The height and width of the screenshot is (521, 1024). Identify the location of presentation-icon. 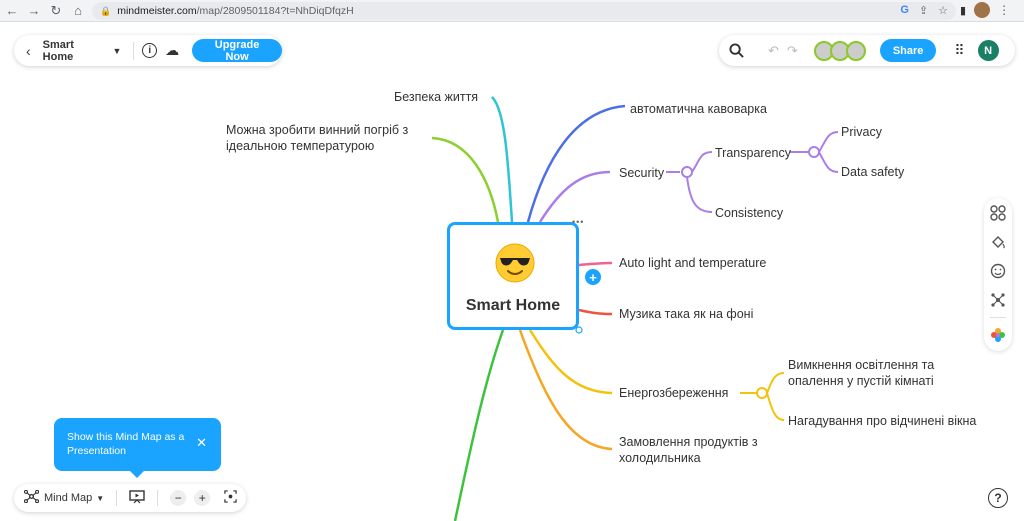
(137, 498).